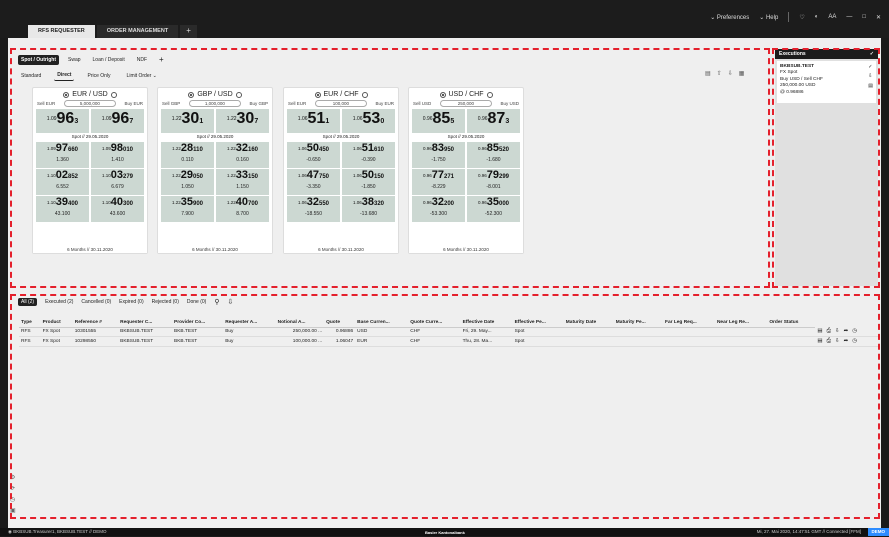 The image size is (889, 537). I want to click on window-icon: ▣, so click(13, 510).